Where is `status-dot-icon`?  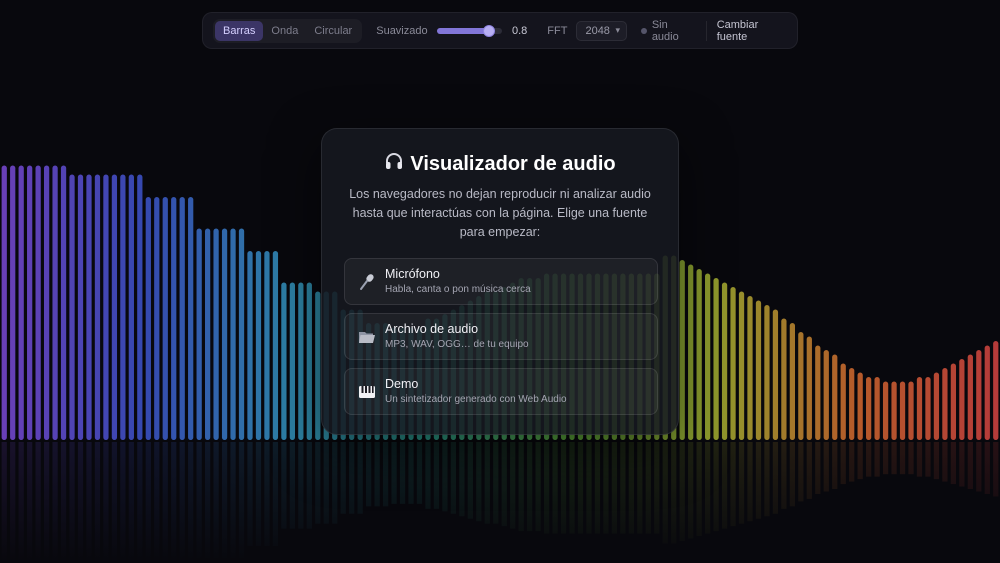
status-dot-icon is located at coordinates (644, 30).